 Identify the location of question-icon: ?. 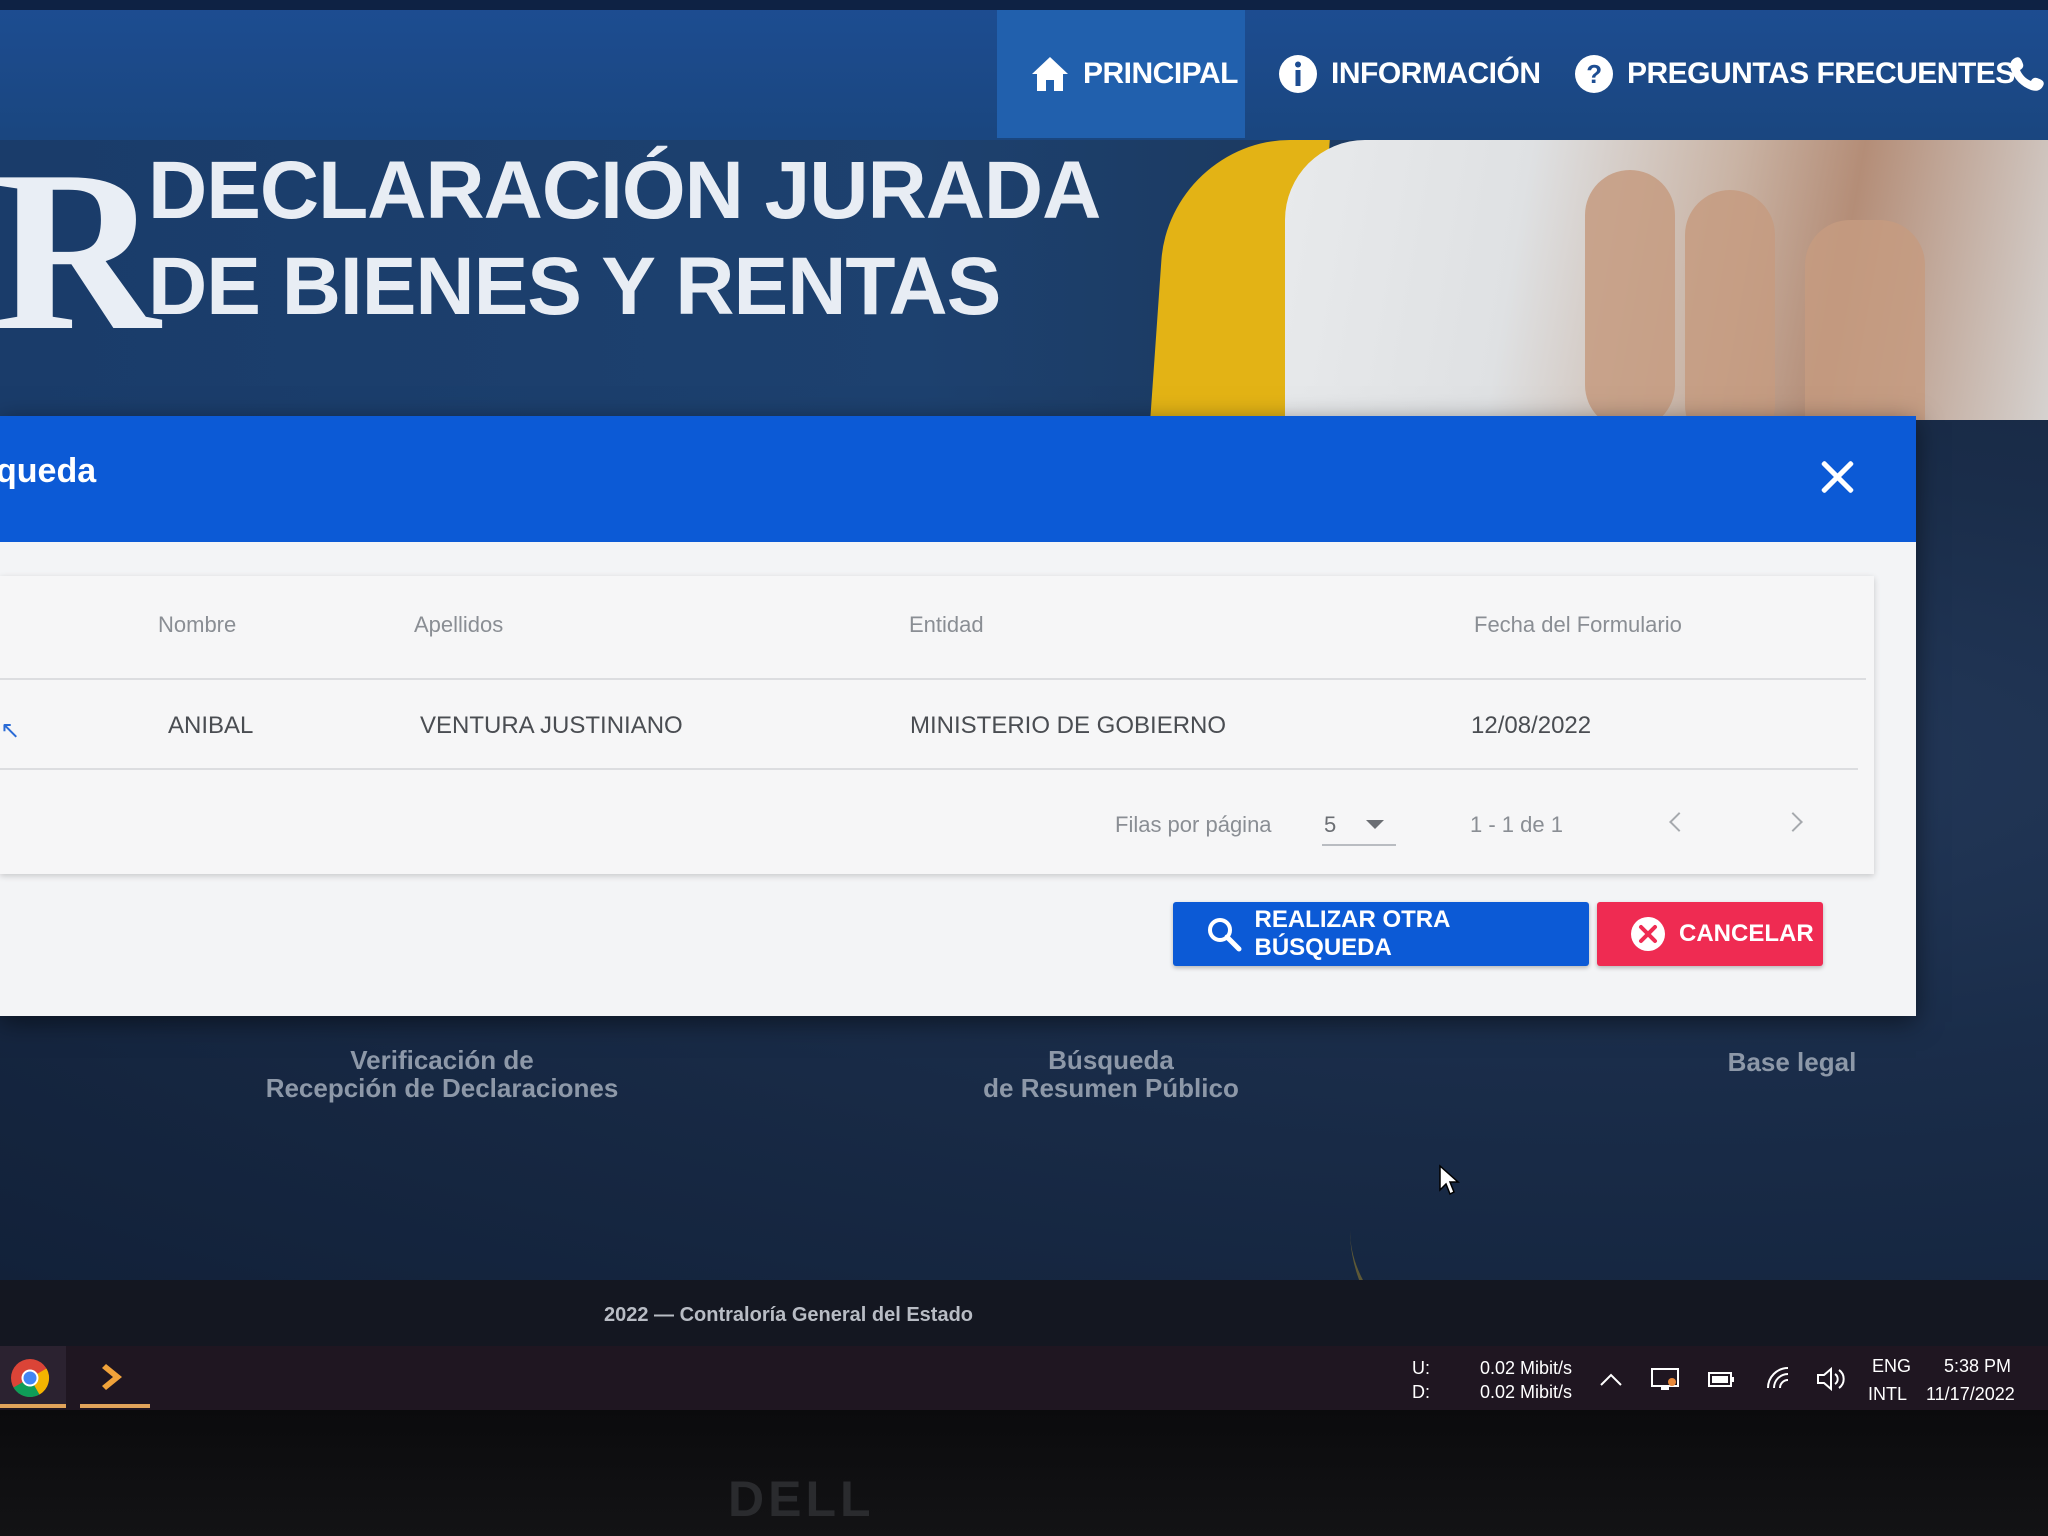
(1594, 74).